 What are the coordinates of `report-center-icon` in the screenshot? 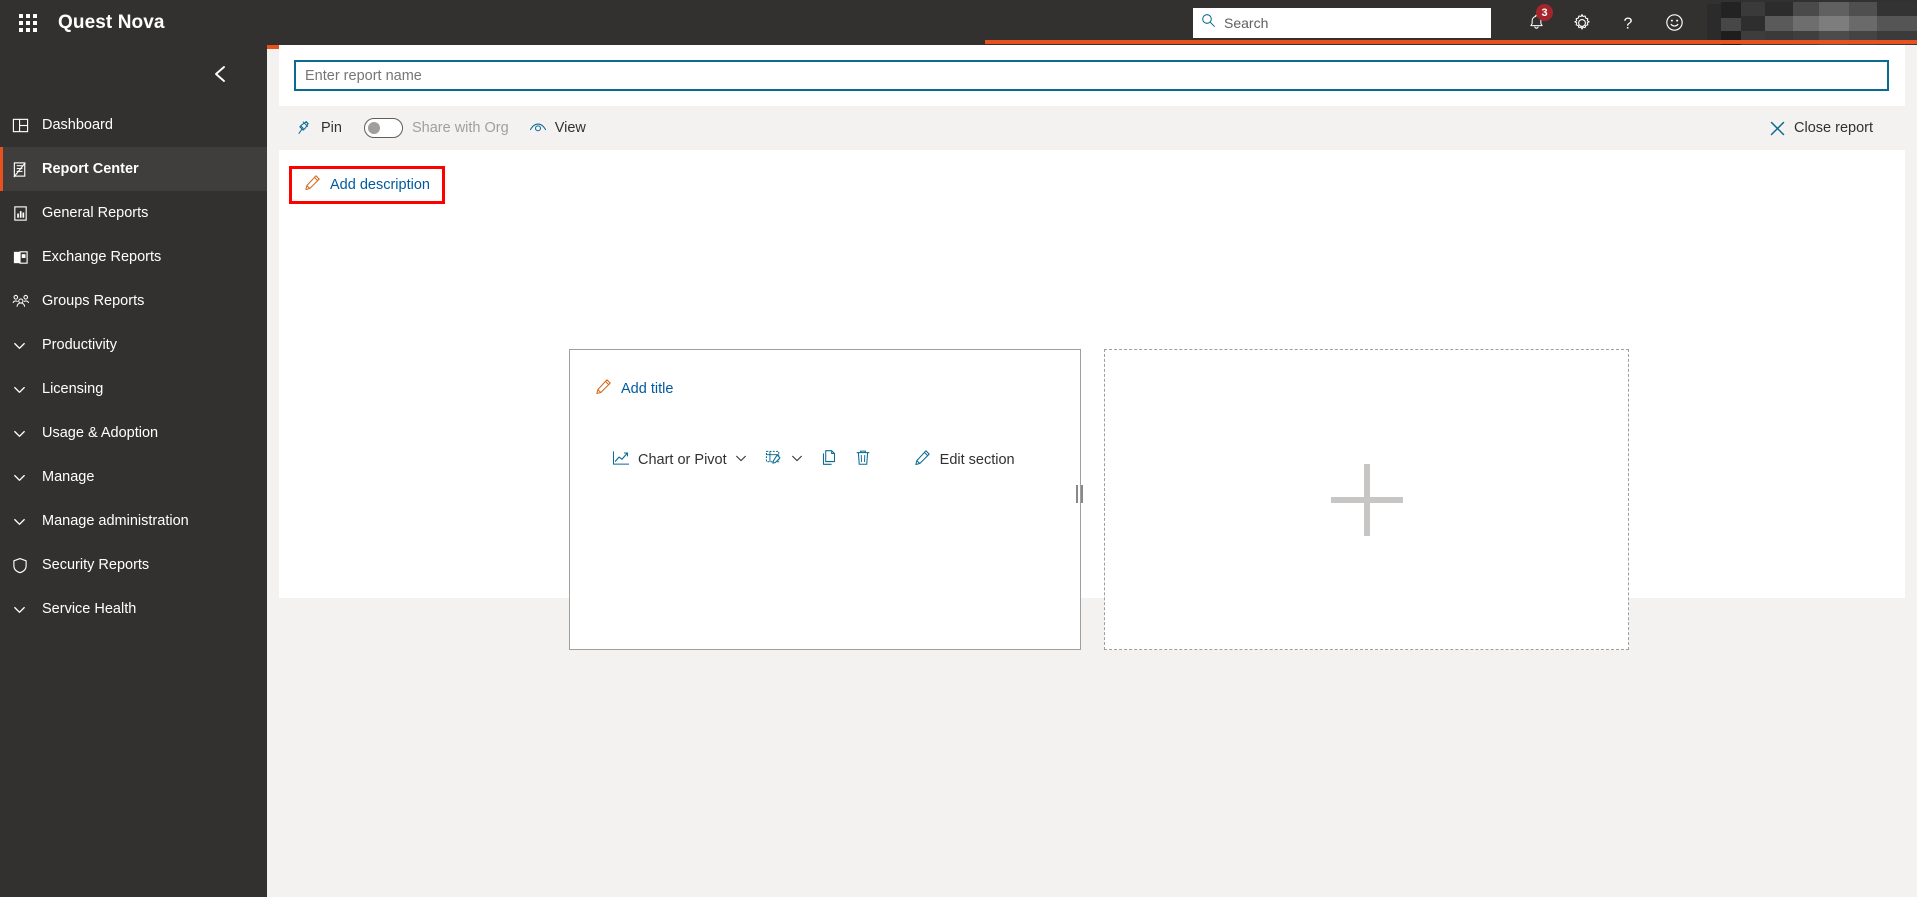 It's located at (27, 169).